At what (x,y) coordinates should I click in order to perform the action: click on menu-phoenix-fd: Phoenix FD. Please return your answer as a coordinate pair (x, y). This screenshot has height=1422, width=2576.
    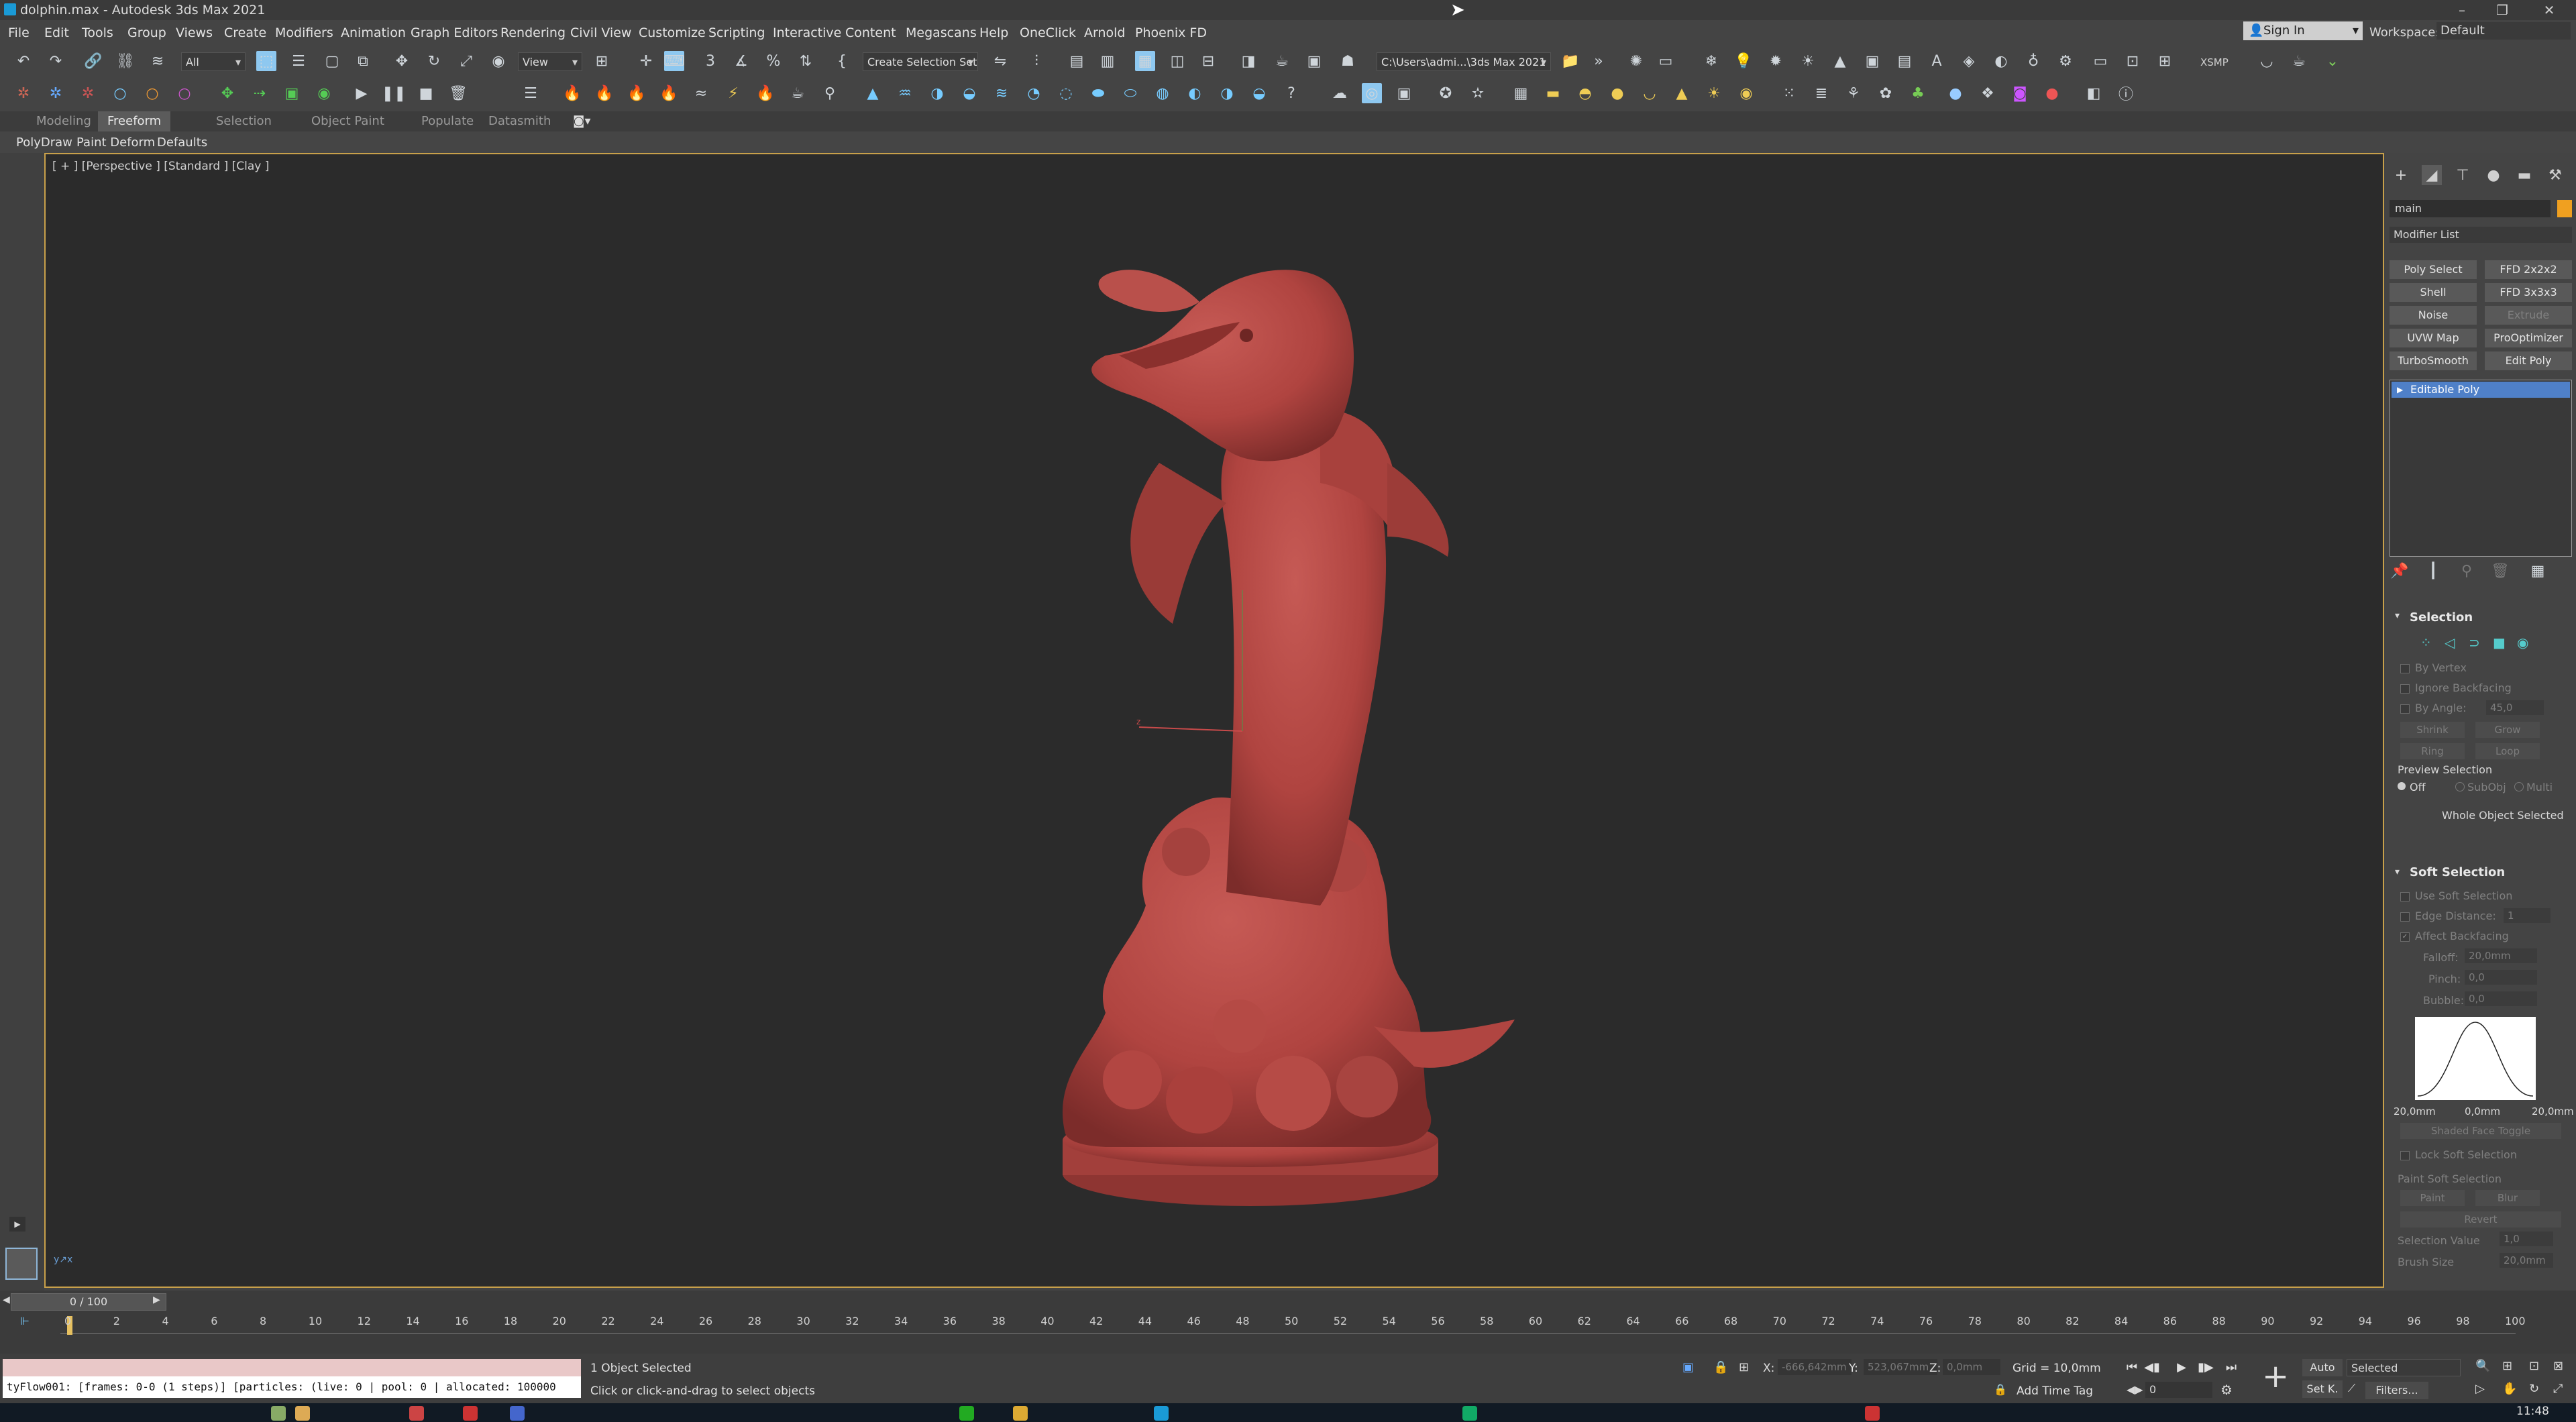
    Looking at the image, I should click on (1171, 32).